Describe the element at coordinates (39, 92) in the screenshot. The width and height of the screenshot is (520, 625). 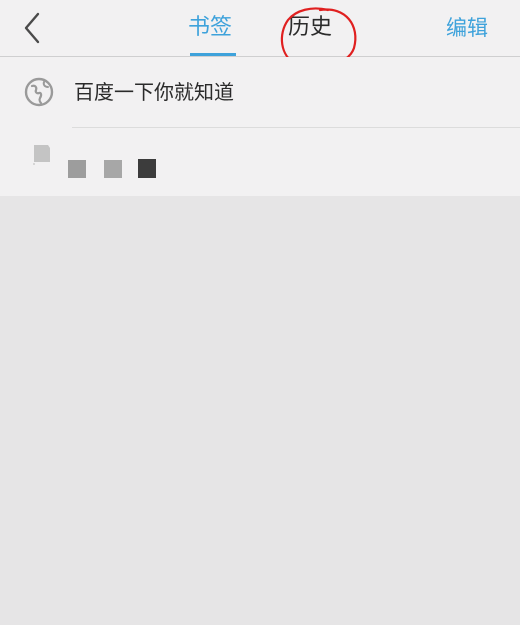
I see `globe-icon` at that location.